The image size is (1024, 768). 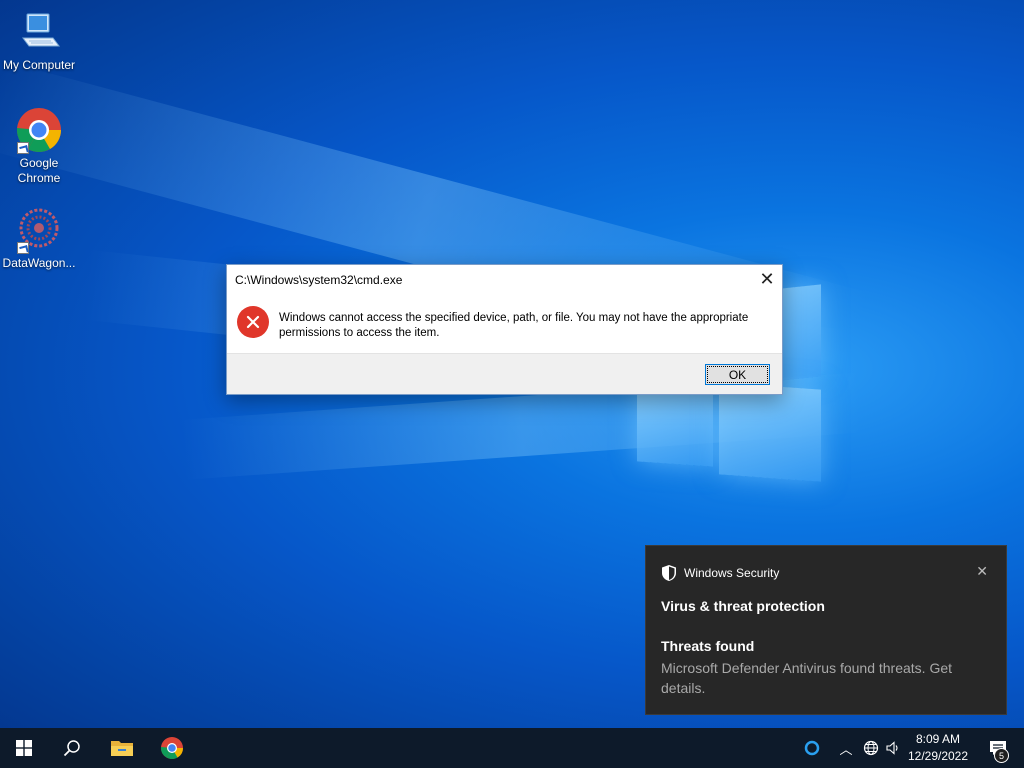 I want to click on taskbar-clock: 8:09 AM 12/29/2022, so click(x=938, y=748).